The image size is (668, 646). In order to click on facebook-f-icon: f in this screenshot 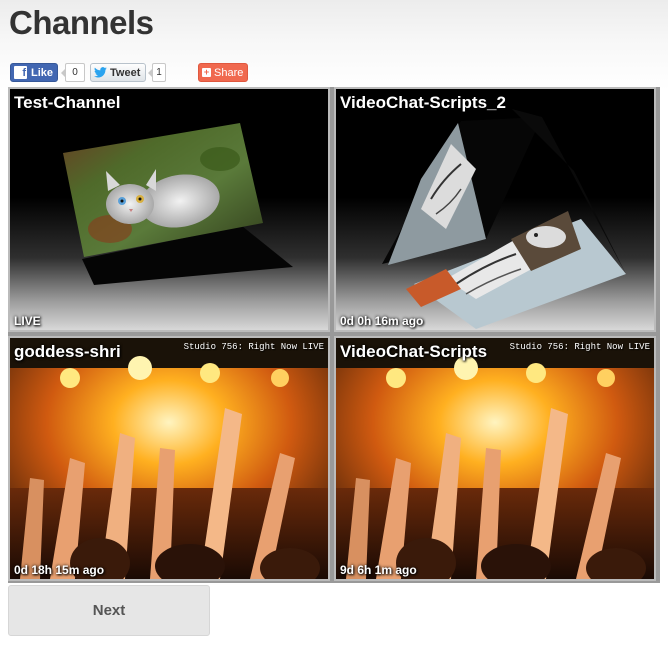, I will do `click(20, 72)`.